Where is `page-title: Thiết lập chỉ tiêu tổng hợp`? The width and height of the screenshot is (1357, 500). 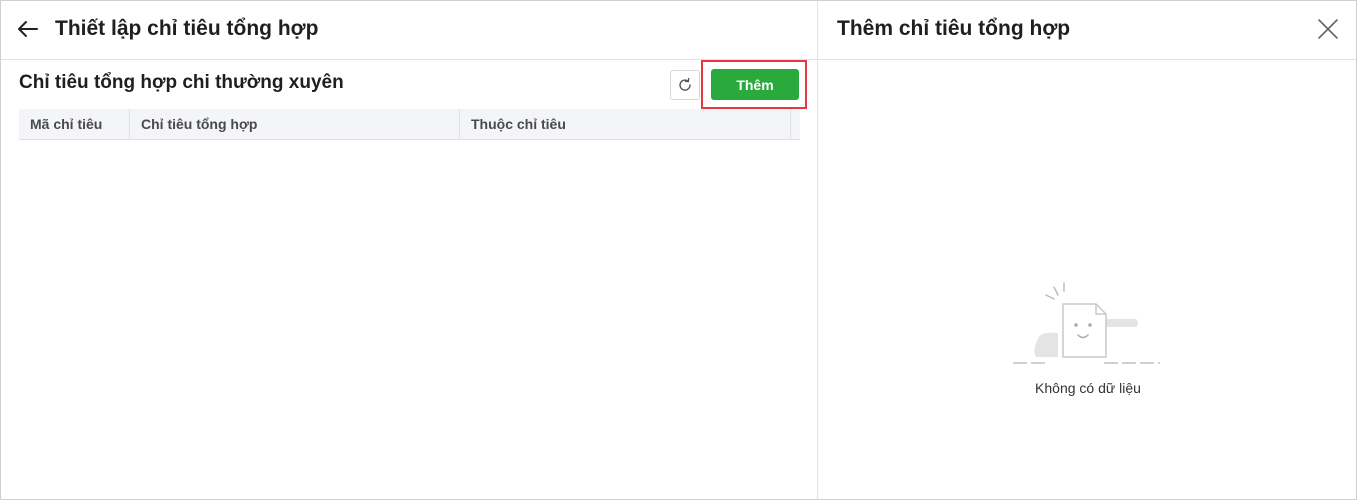
page-title: Thiết lập chỉ tiêu tổng hợp is located at coordinates (187, 28).